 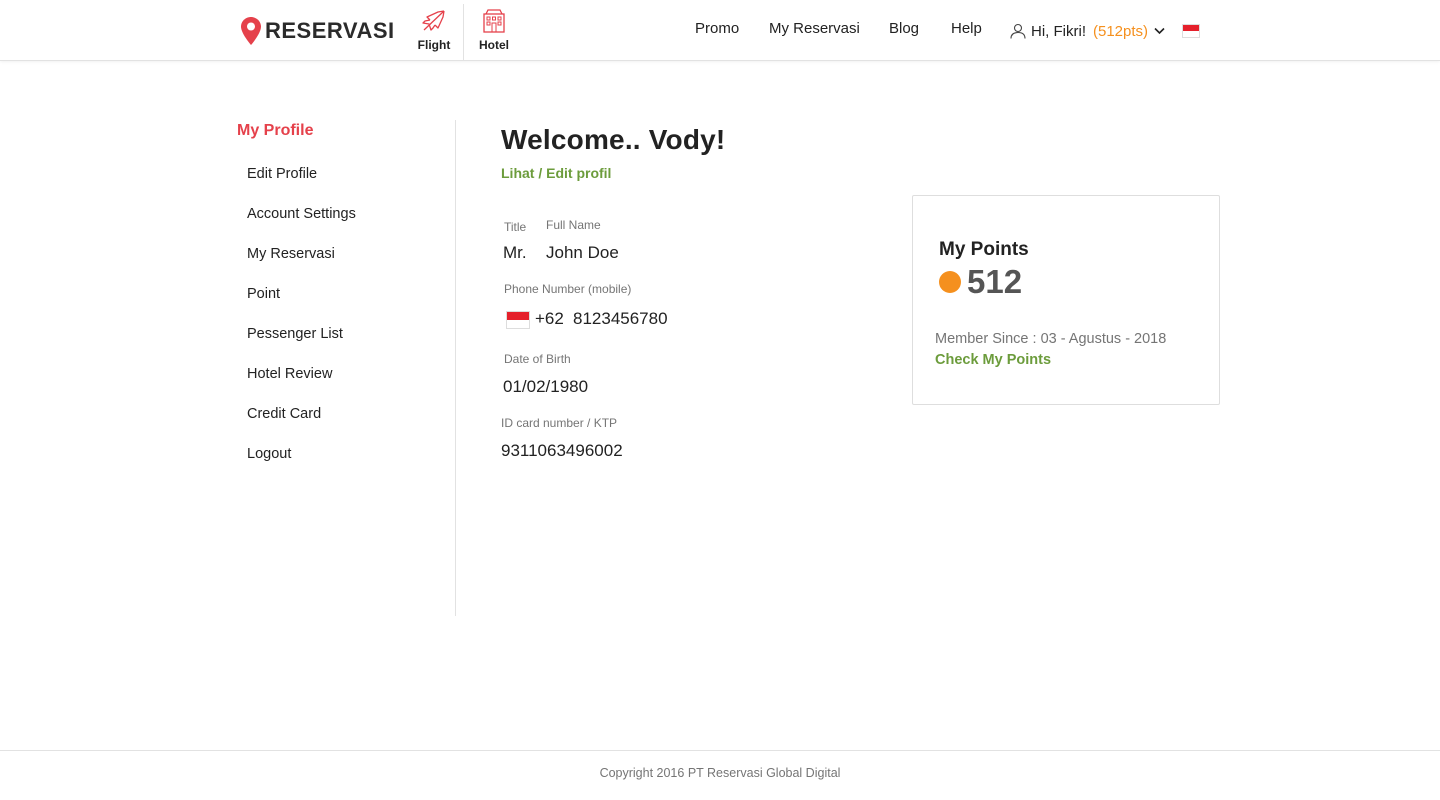 What do you see at coordinates (434, 45) in the screenshot?
I see `flight-label: Flight` at bounding box center [434, 45].